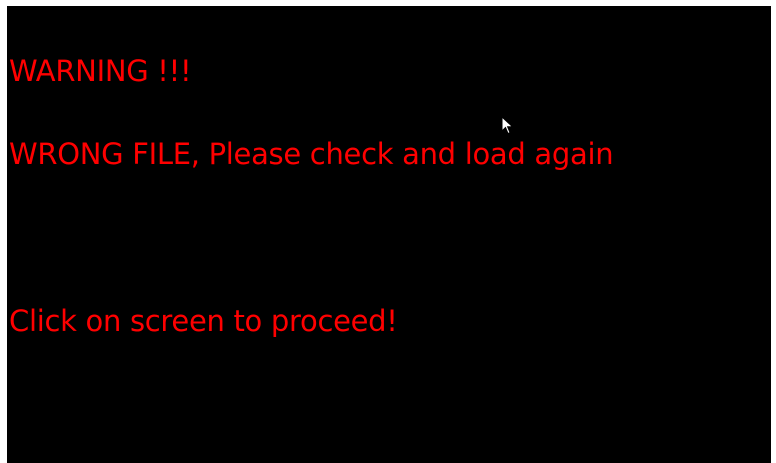  What do you see at coordinates (203, 321) in the screenshot?
I see `proceed-prompt: Click on screen to proceed!` at bounding box center [203, 321].